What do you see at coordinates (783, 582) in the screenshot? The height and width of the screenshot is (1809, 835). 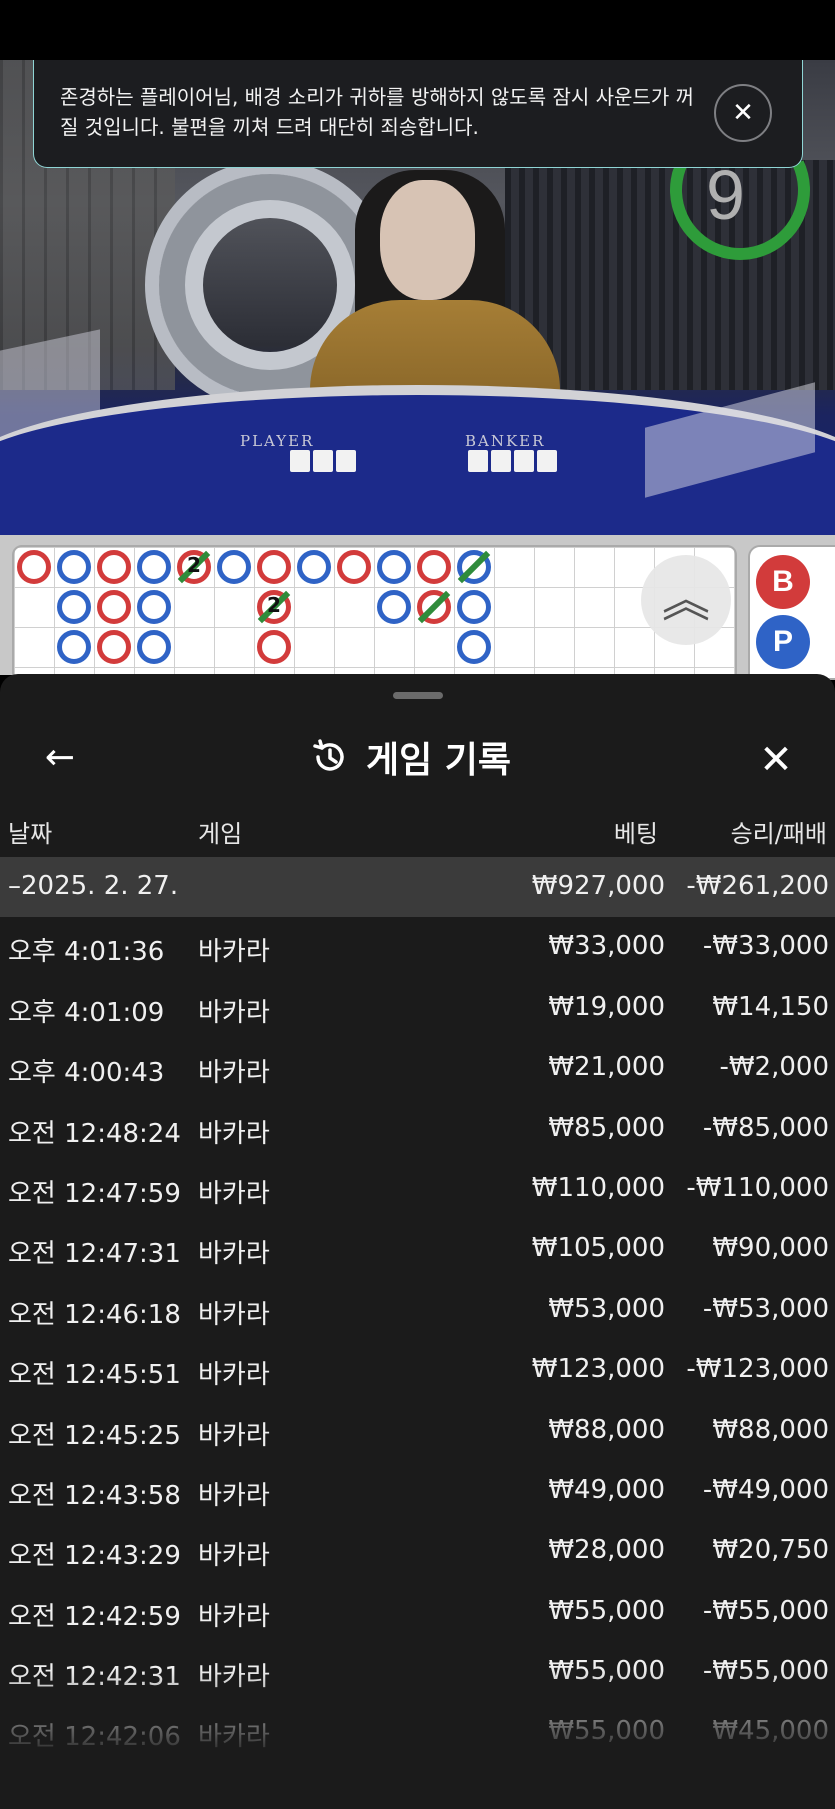 I see `banker-ask-button: B` at bounding box center [783, 582].